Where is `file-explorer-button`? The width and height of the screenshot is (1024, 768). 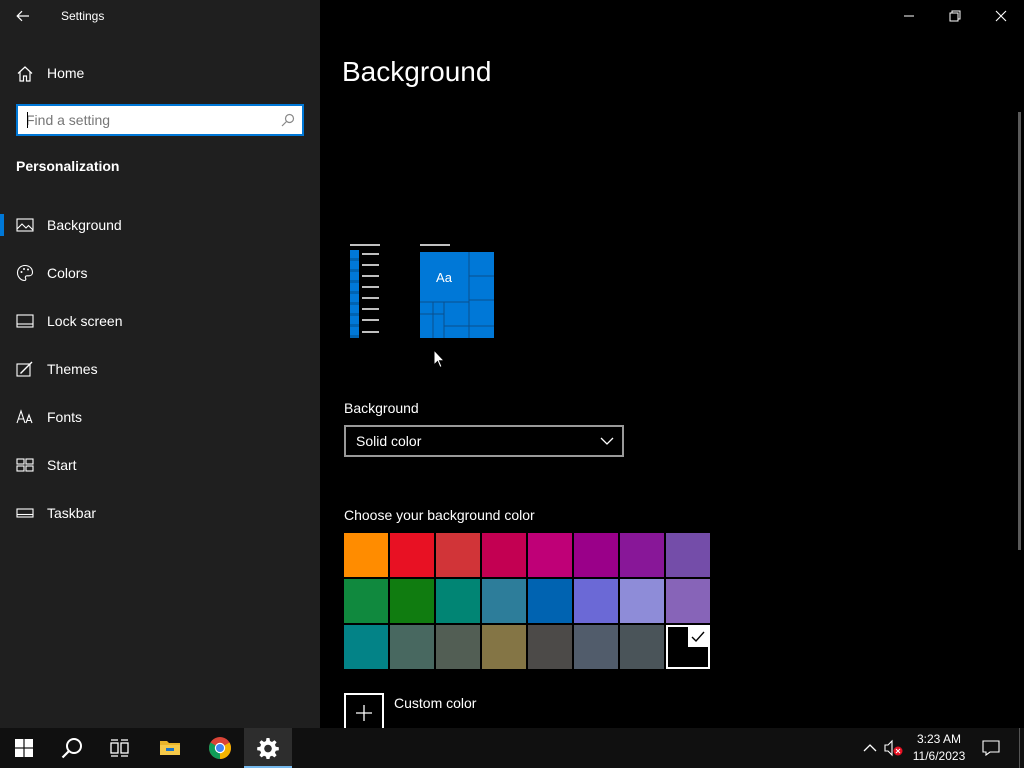 file-explorer-button is located at coordinates (170, 748).